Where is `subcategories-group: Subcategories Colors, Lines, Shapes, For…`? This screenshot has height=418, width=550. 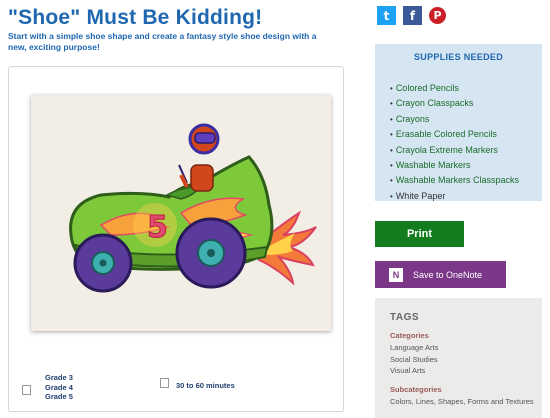 subcategories-group: Subcategories Colors, Lines, Shapes, For… is located at coordinates (466, 396).